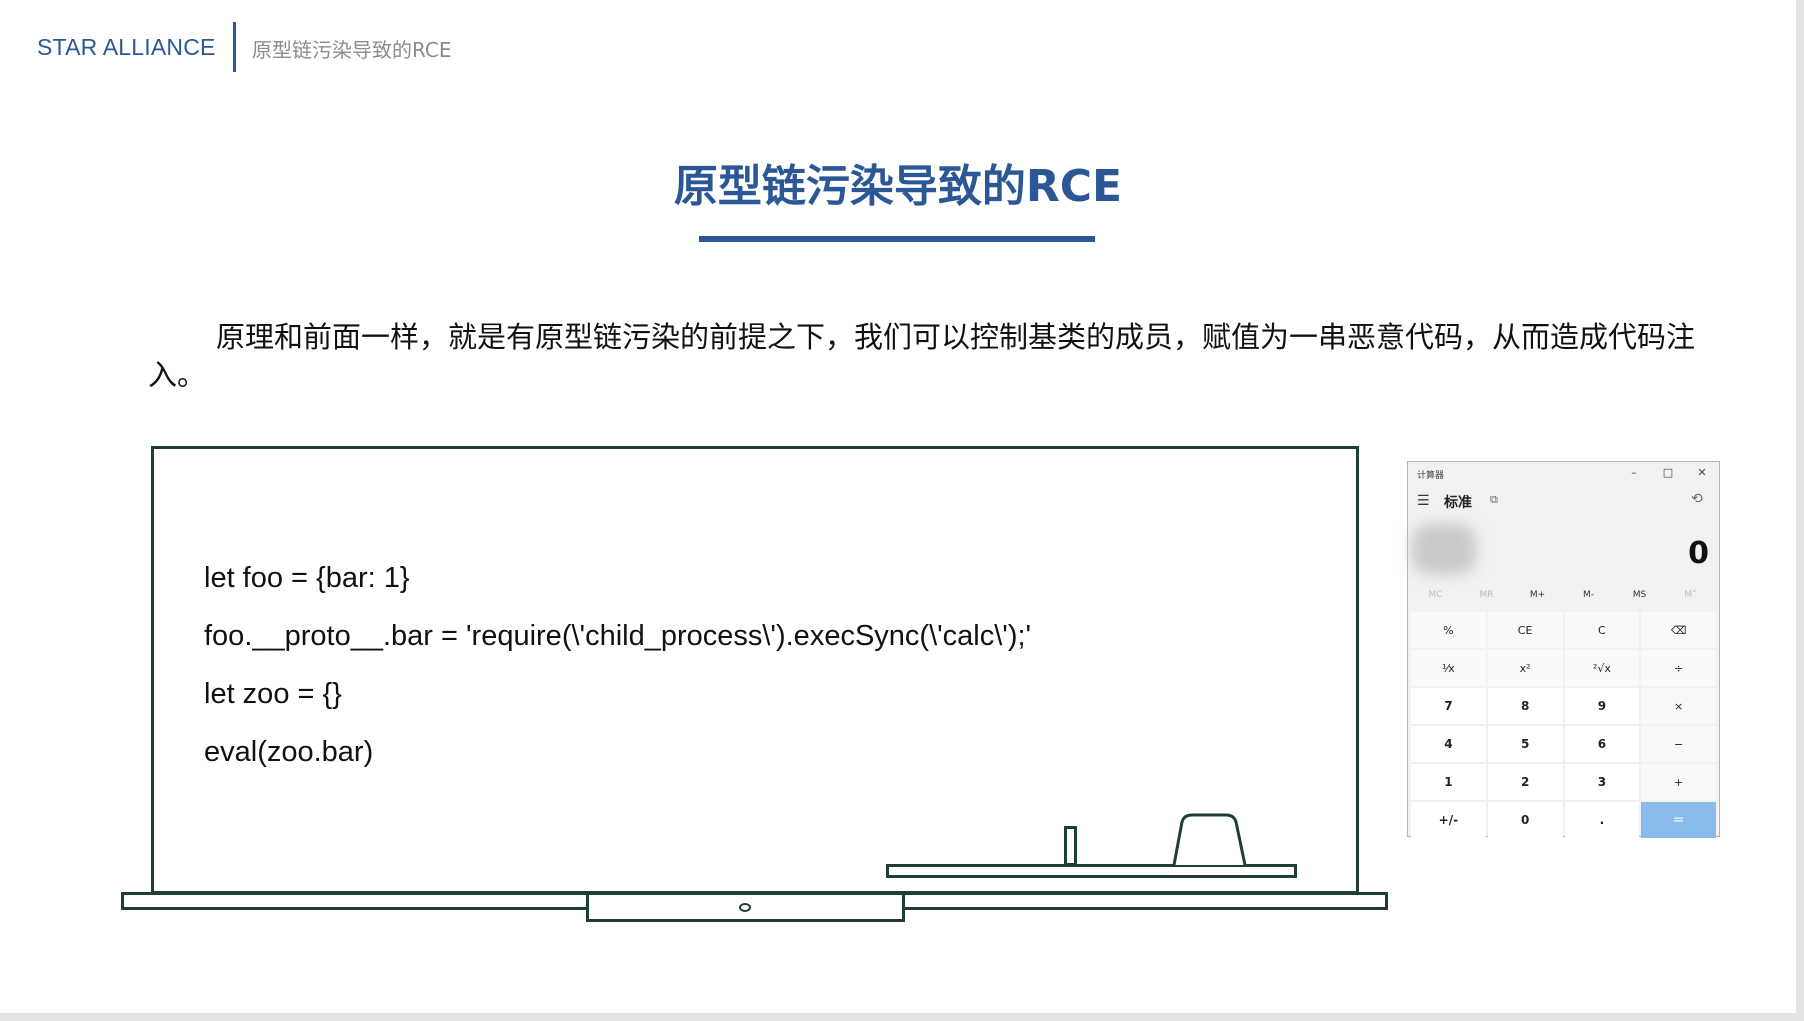 The image size is (1804, 1021). What do you see at coordinates (897, 239) in the screenshot?
I see `title-underline` at bounding box center [897, 239].